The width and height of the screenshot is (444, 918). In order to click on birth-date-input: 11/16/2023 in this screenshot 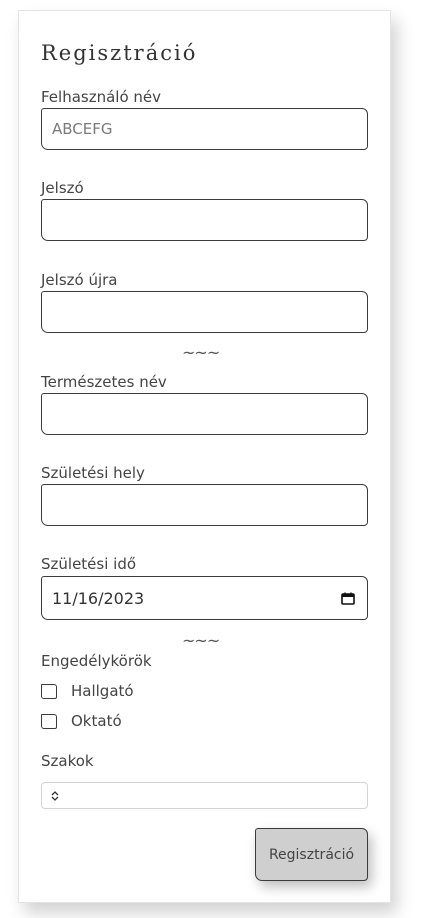, I will do `click(204, 598)`.